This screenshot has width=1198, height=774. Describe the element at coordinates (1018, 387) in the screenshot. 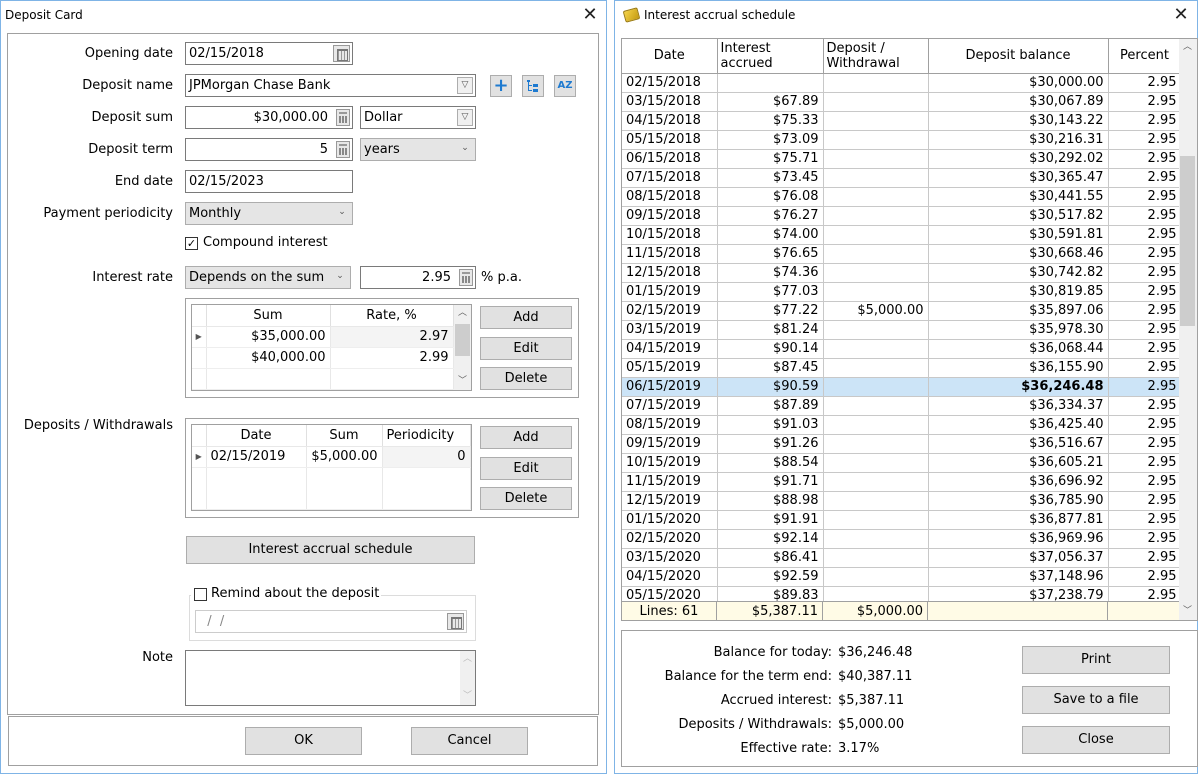

I see `balance-cell: $36,246.48` at that location.